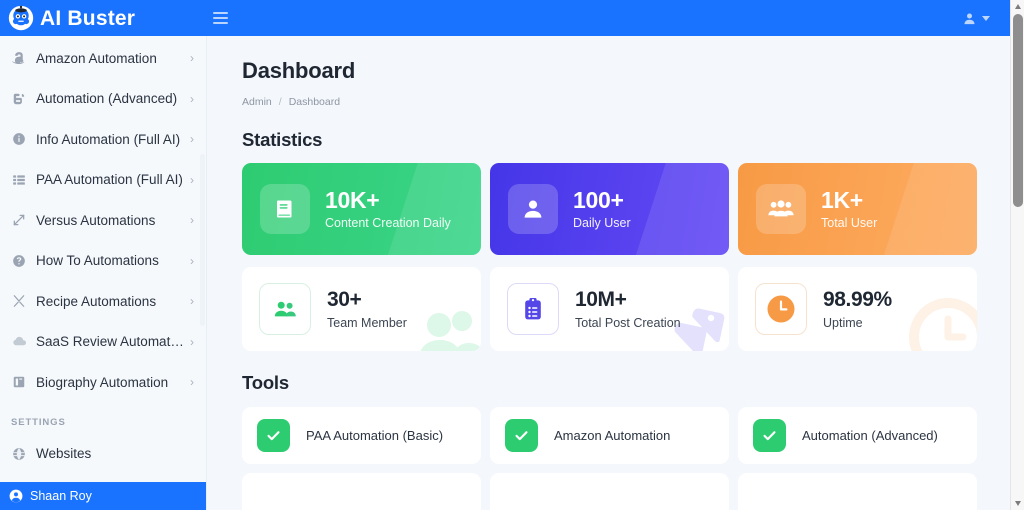 Image resolution: width=1024 pixels, height=510 pixels. Describe the element at coordinates (299, 70) in the screenshot. I see `page-title: Dashboard` at that location.